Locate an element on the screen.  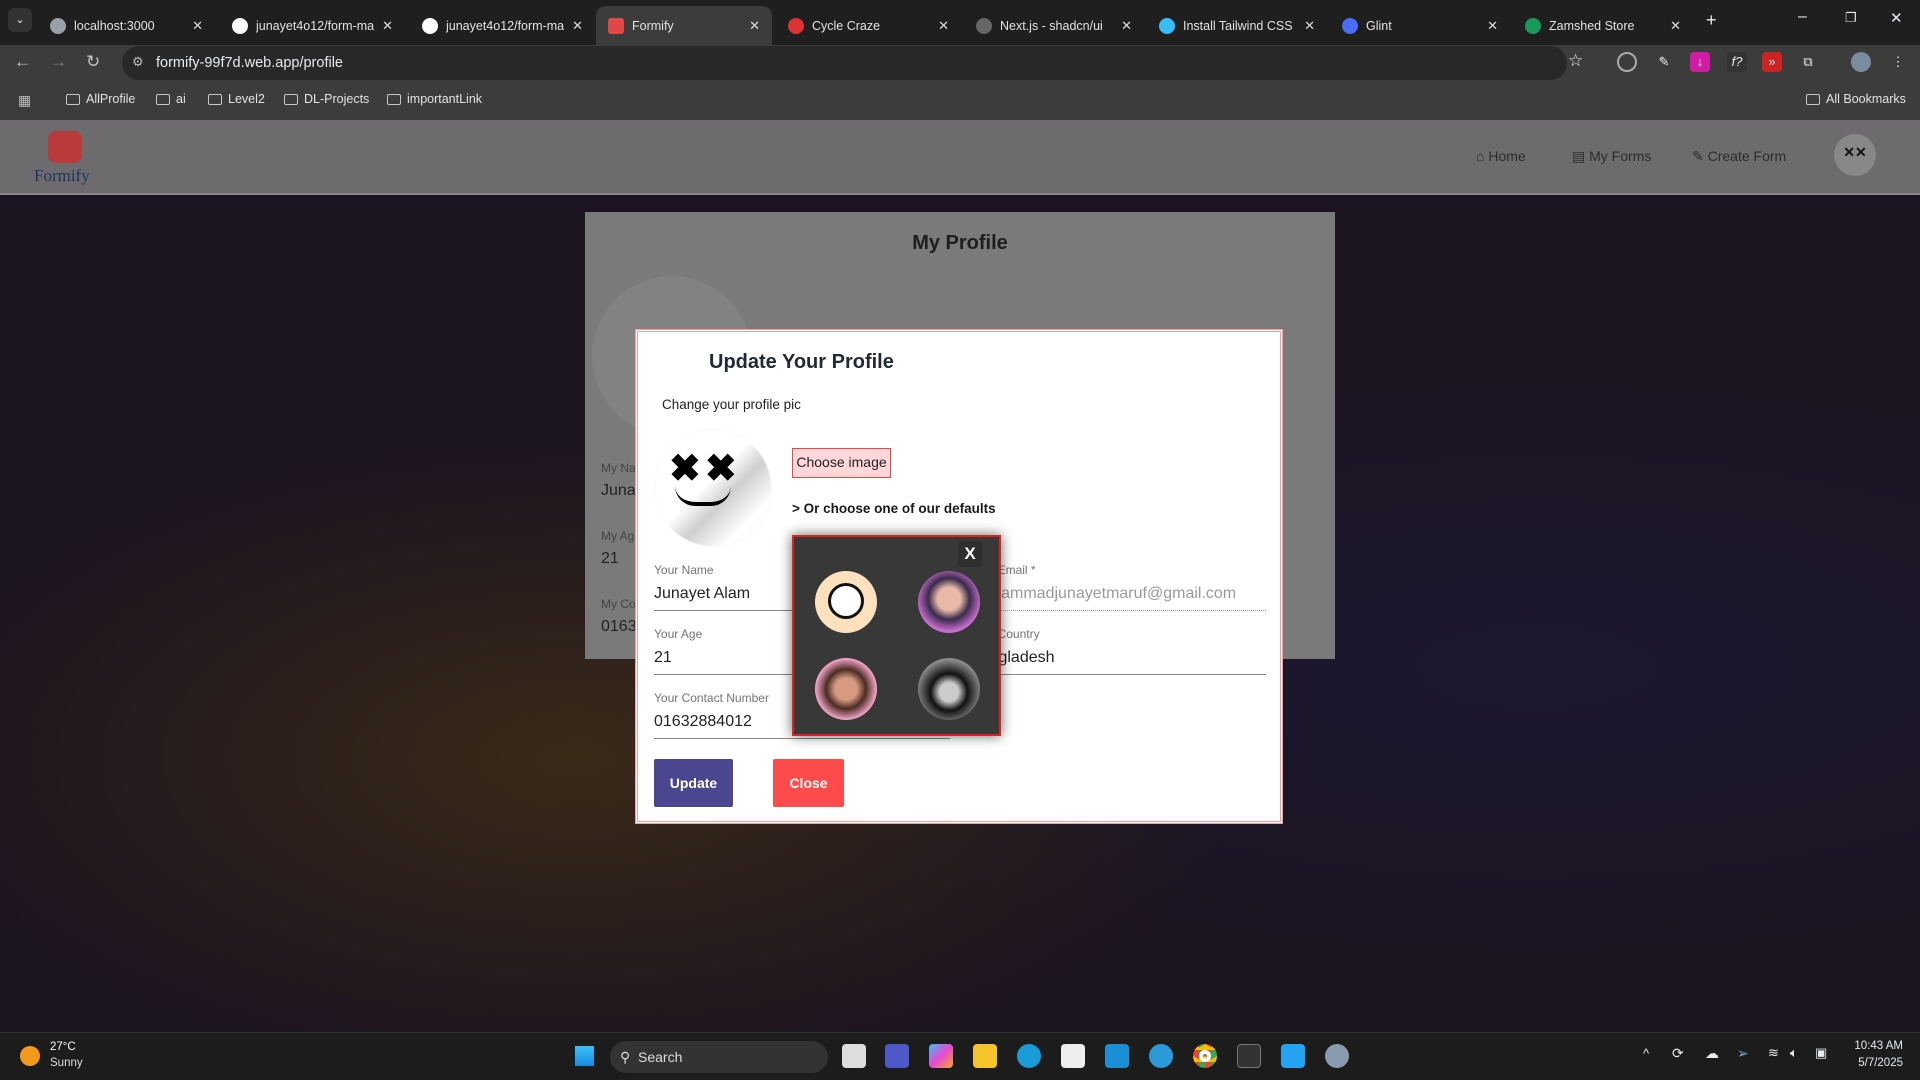
edge-icon is located at coordinates (1029, 1056).